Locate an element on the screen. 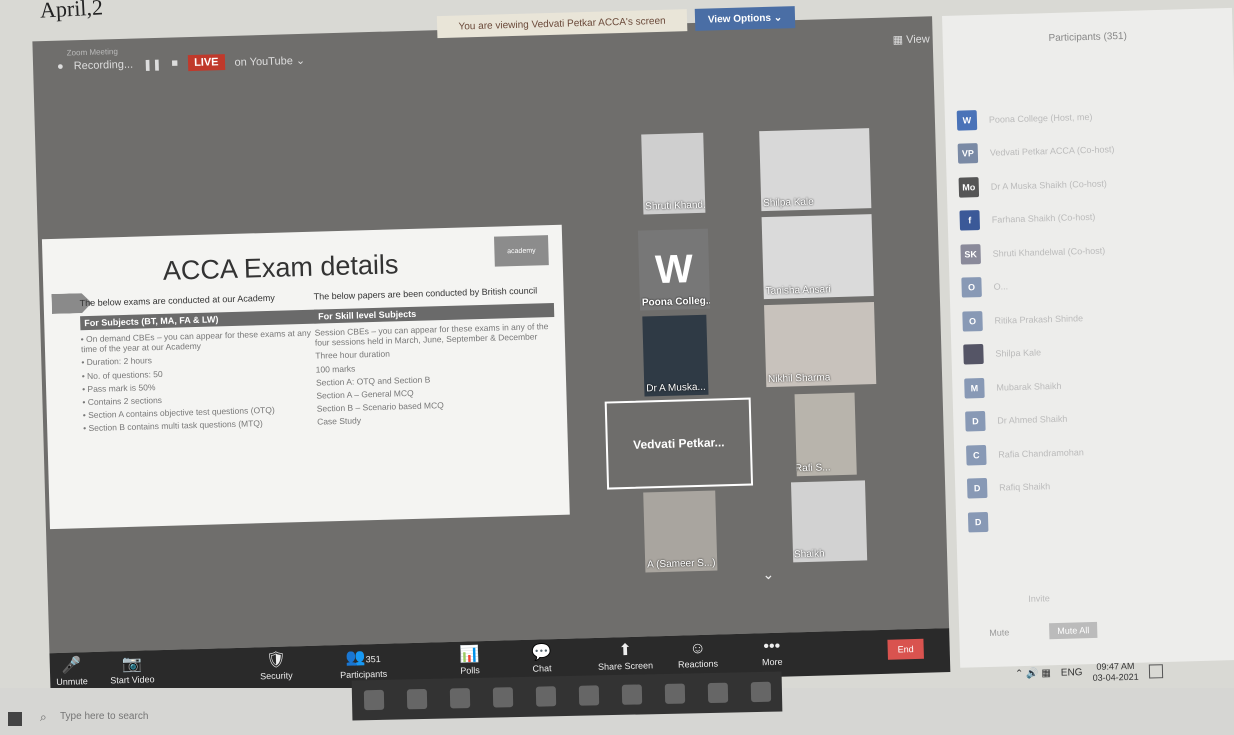  reactions-button: ☺ Reactions is located at coordinates (697, 654).